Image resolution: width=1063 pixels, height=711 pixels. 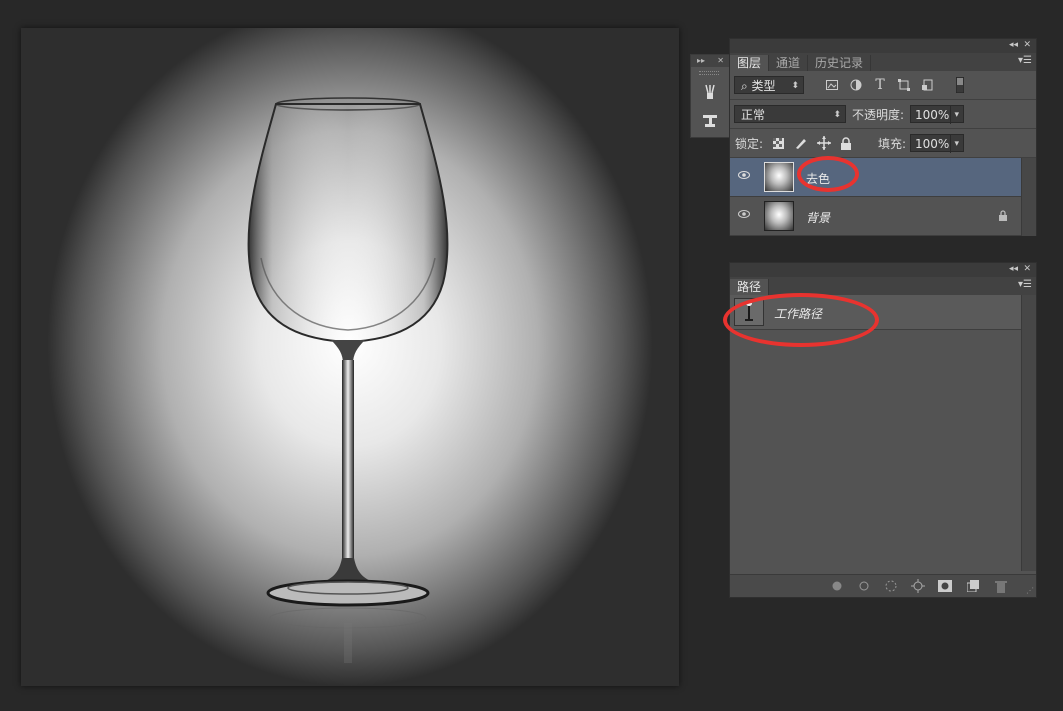 I want to click on pixel-filter-icon, so click(x=832, y=85).